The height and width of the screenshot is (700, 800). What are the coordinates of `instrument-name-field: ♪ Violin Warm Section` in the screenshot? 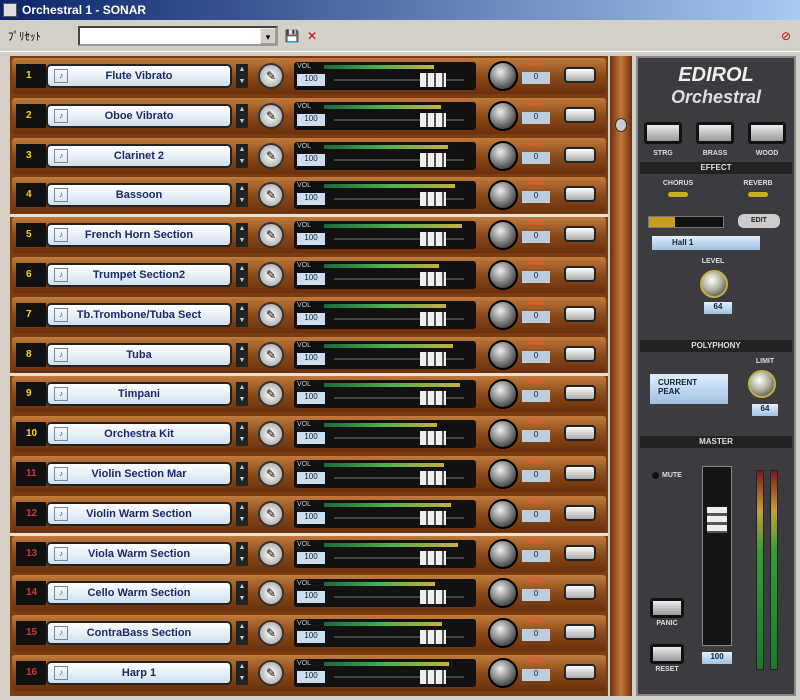 It's located at (139, 513).